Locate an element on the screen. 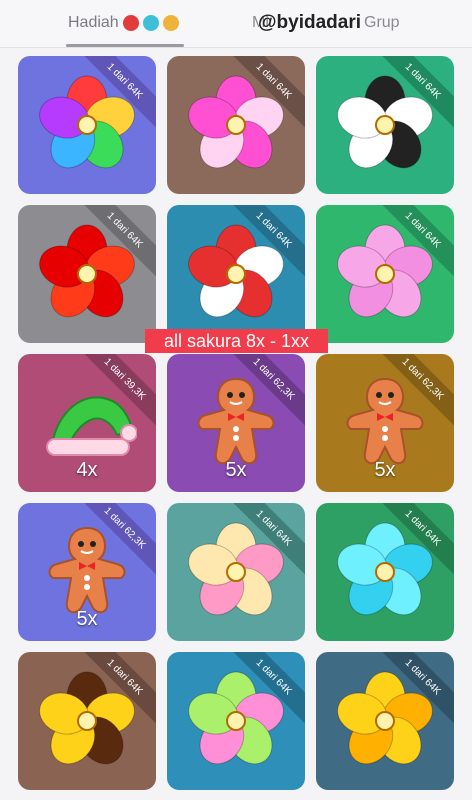 The height and width of the screenshot is (800, 472). active-tab-indicator is located at coordinates (125, 45).